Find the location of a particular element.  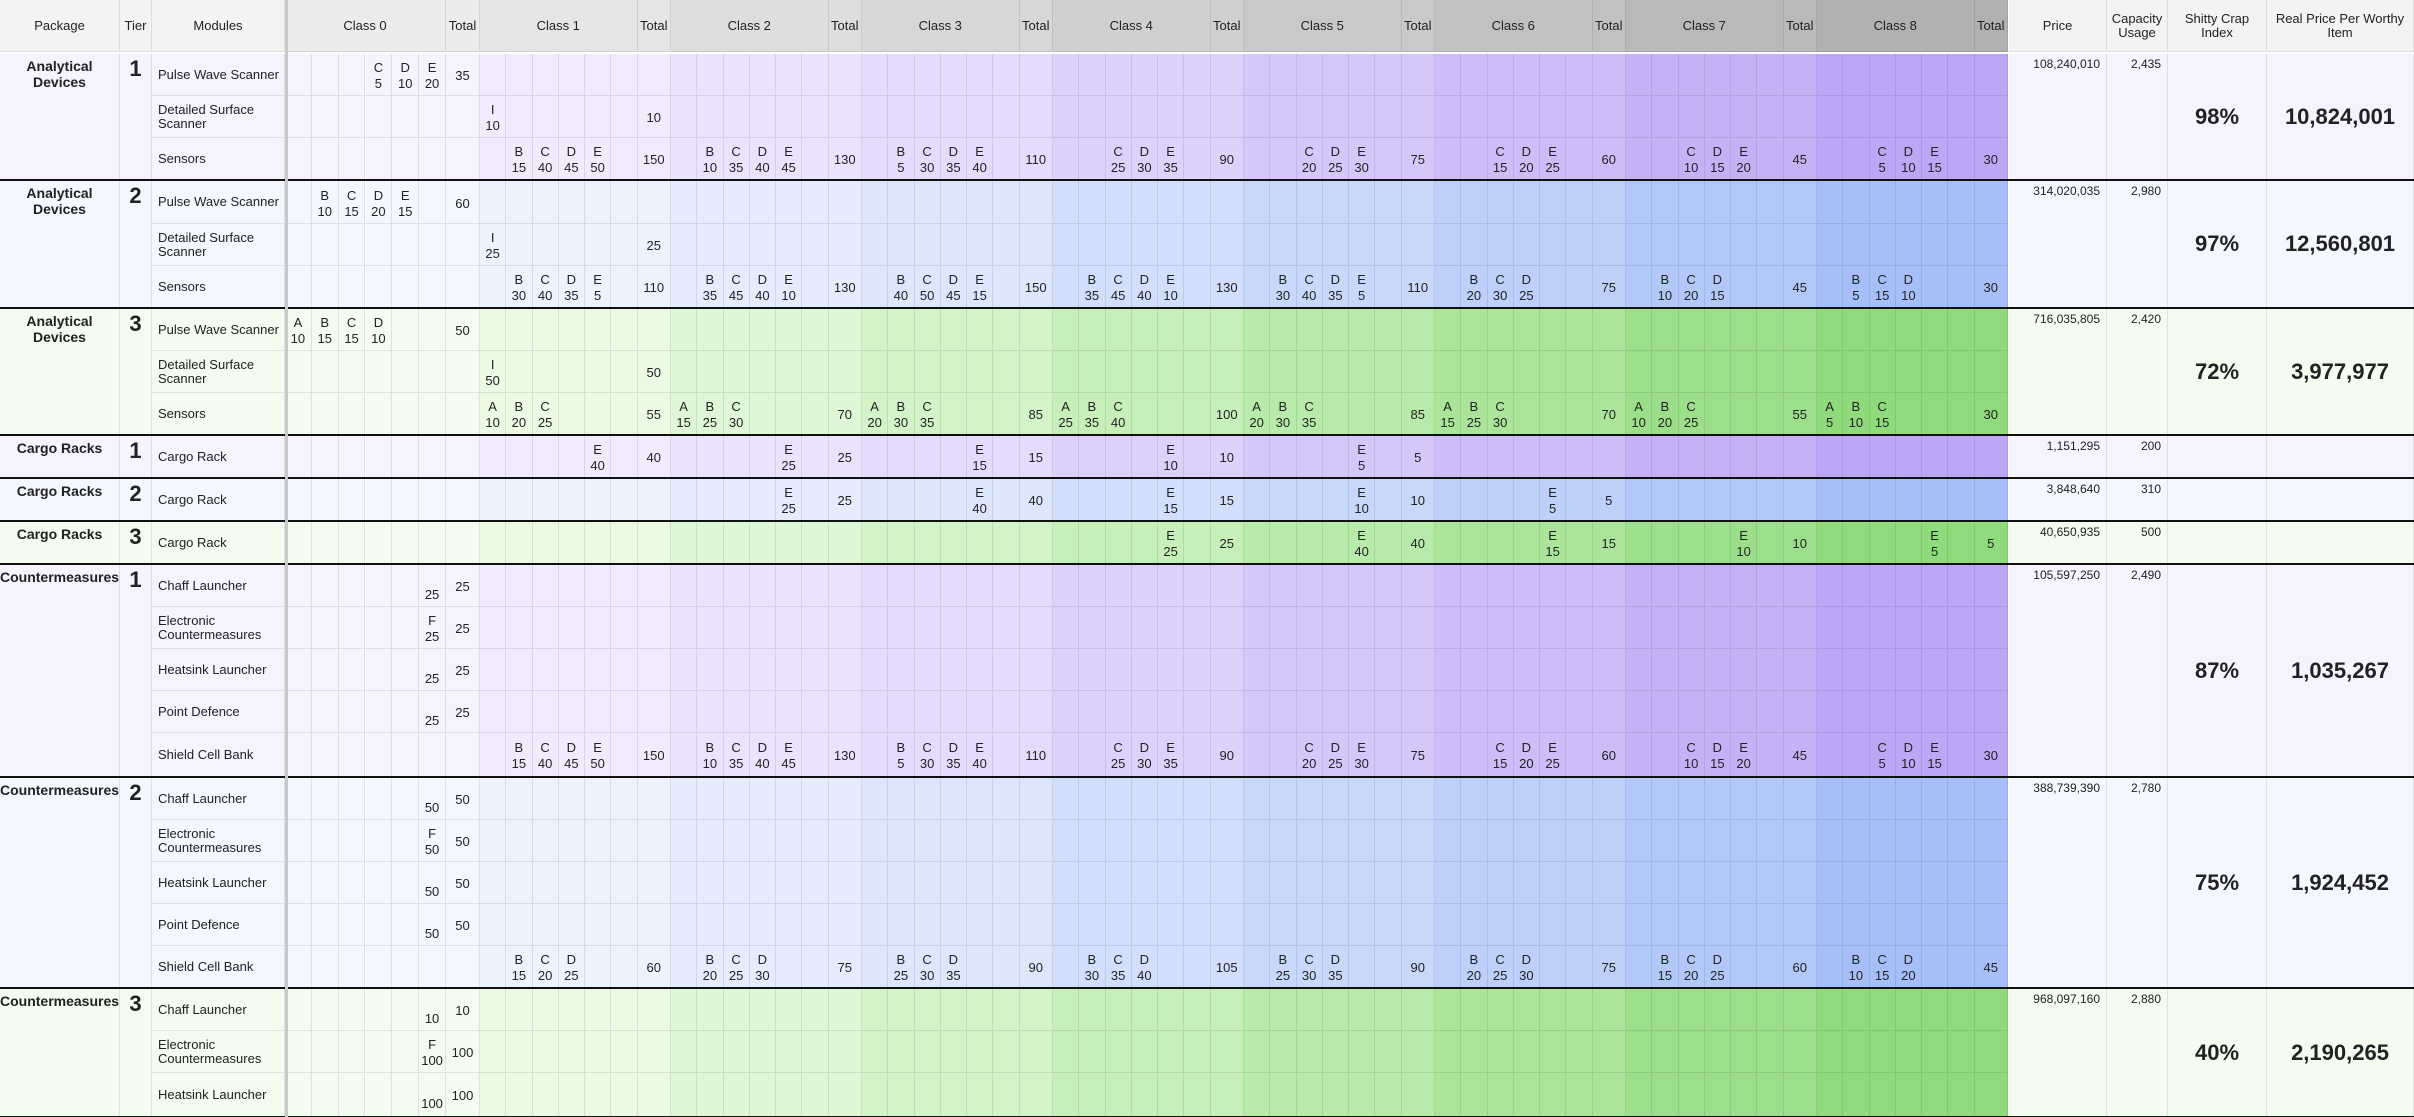

class-subcell: C 30 is located at coordinates (1500, 287).